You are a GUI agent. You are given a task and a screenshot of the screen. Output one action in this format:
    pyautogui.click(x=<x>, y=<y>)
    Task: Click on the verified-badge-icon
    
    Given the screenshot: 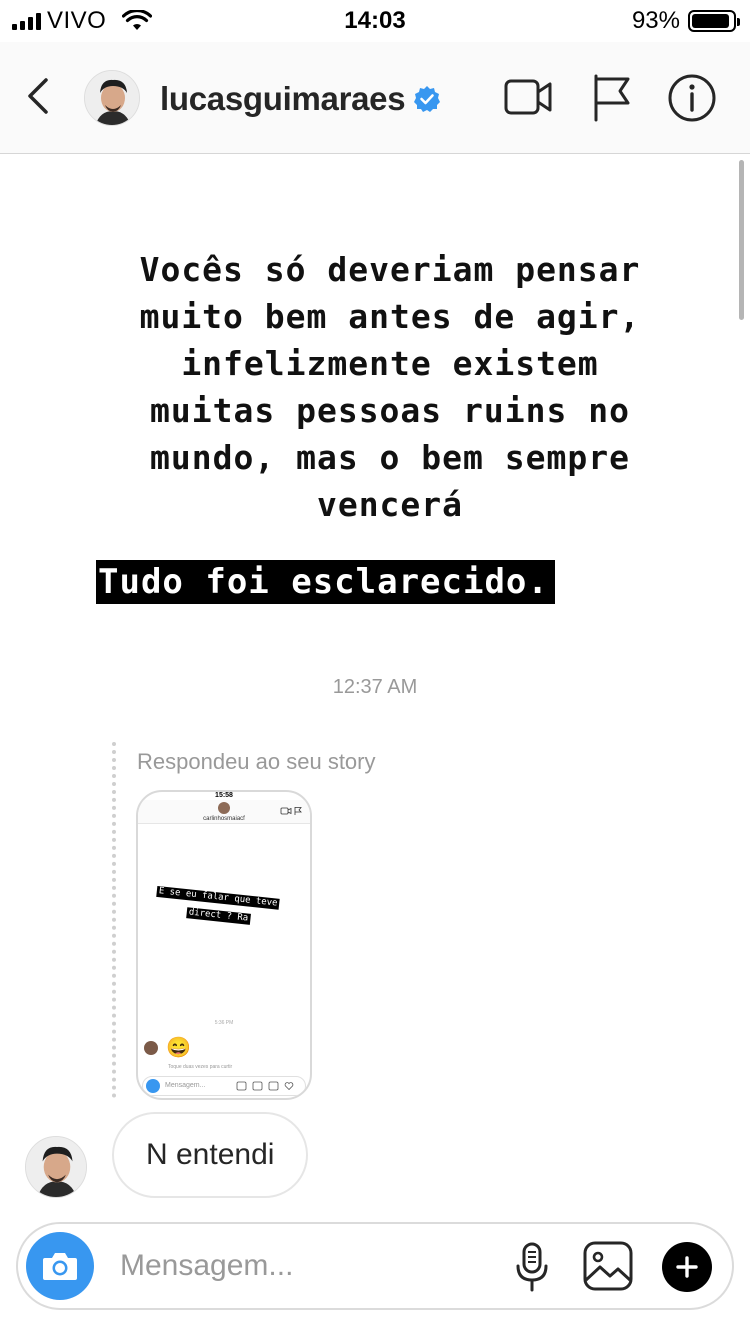 What is the action you would take?
    pyautogui.click(x=427, y=99)
    